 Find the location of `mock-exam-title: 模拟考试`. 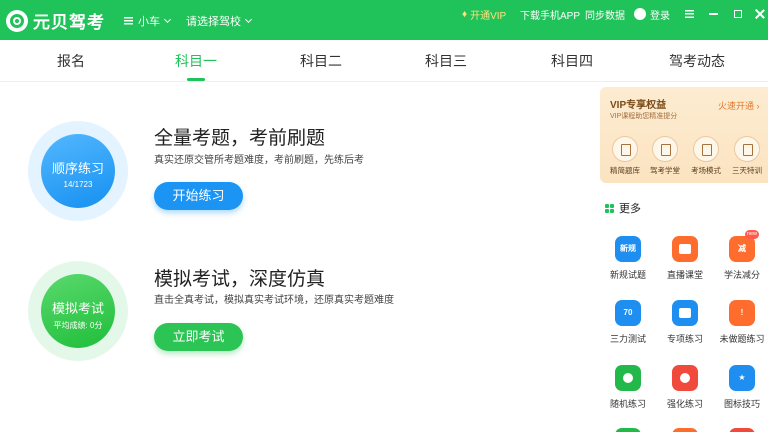

mock-exam-title: 模拟考试 is located at coordinates (77, 308).